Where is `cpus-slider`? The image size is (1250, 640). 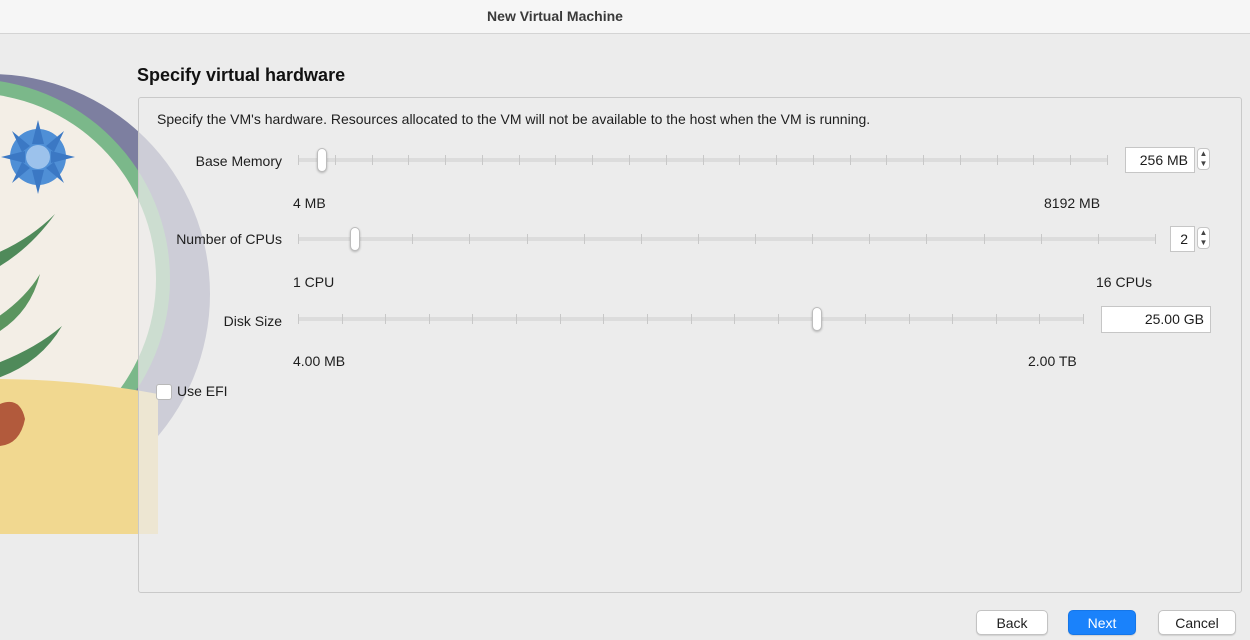 cpus-slider is located at coordinates (727, 239).